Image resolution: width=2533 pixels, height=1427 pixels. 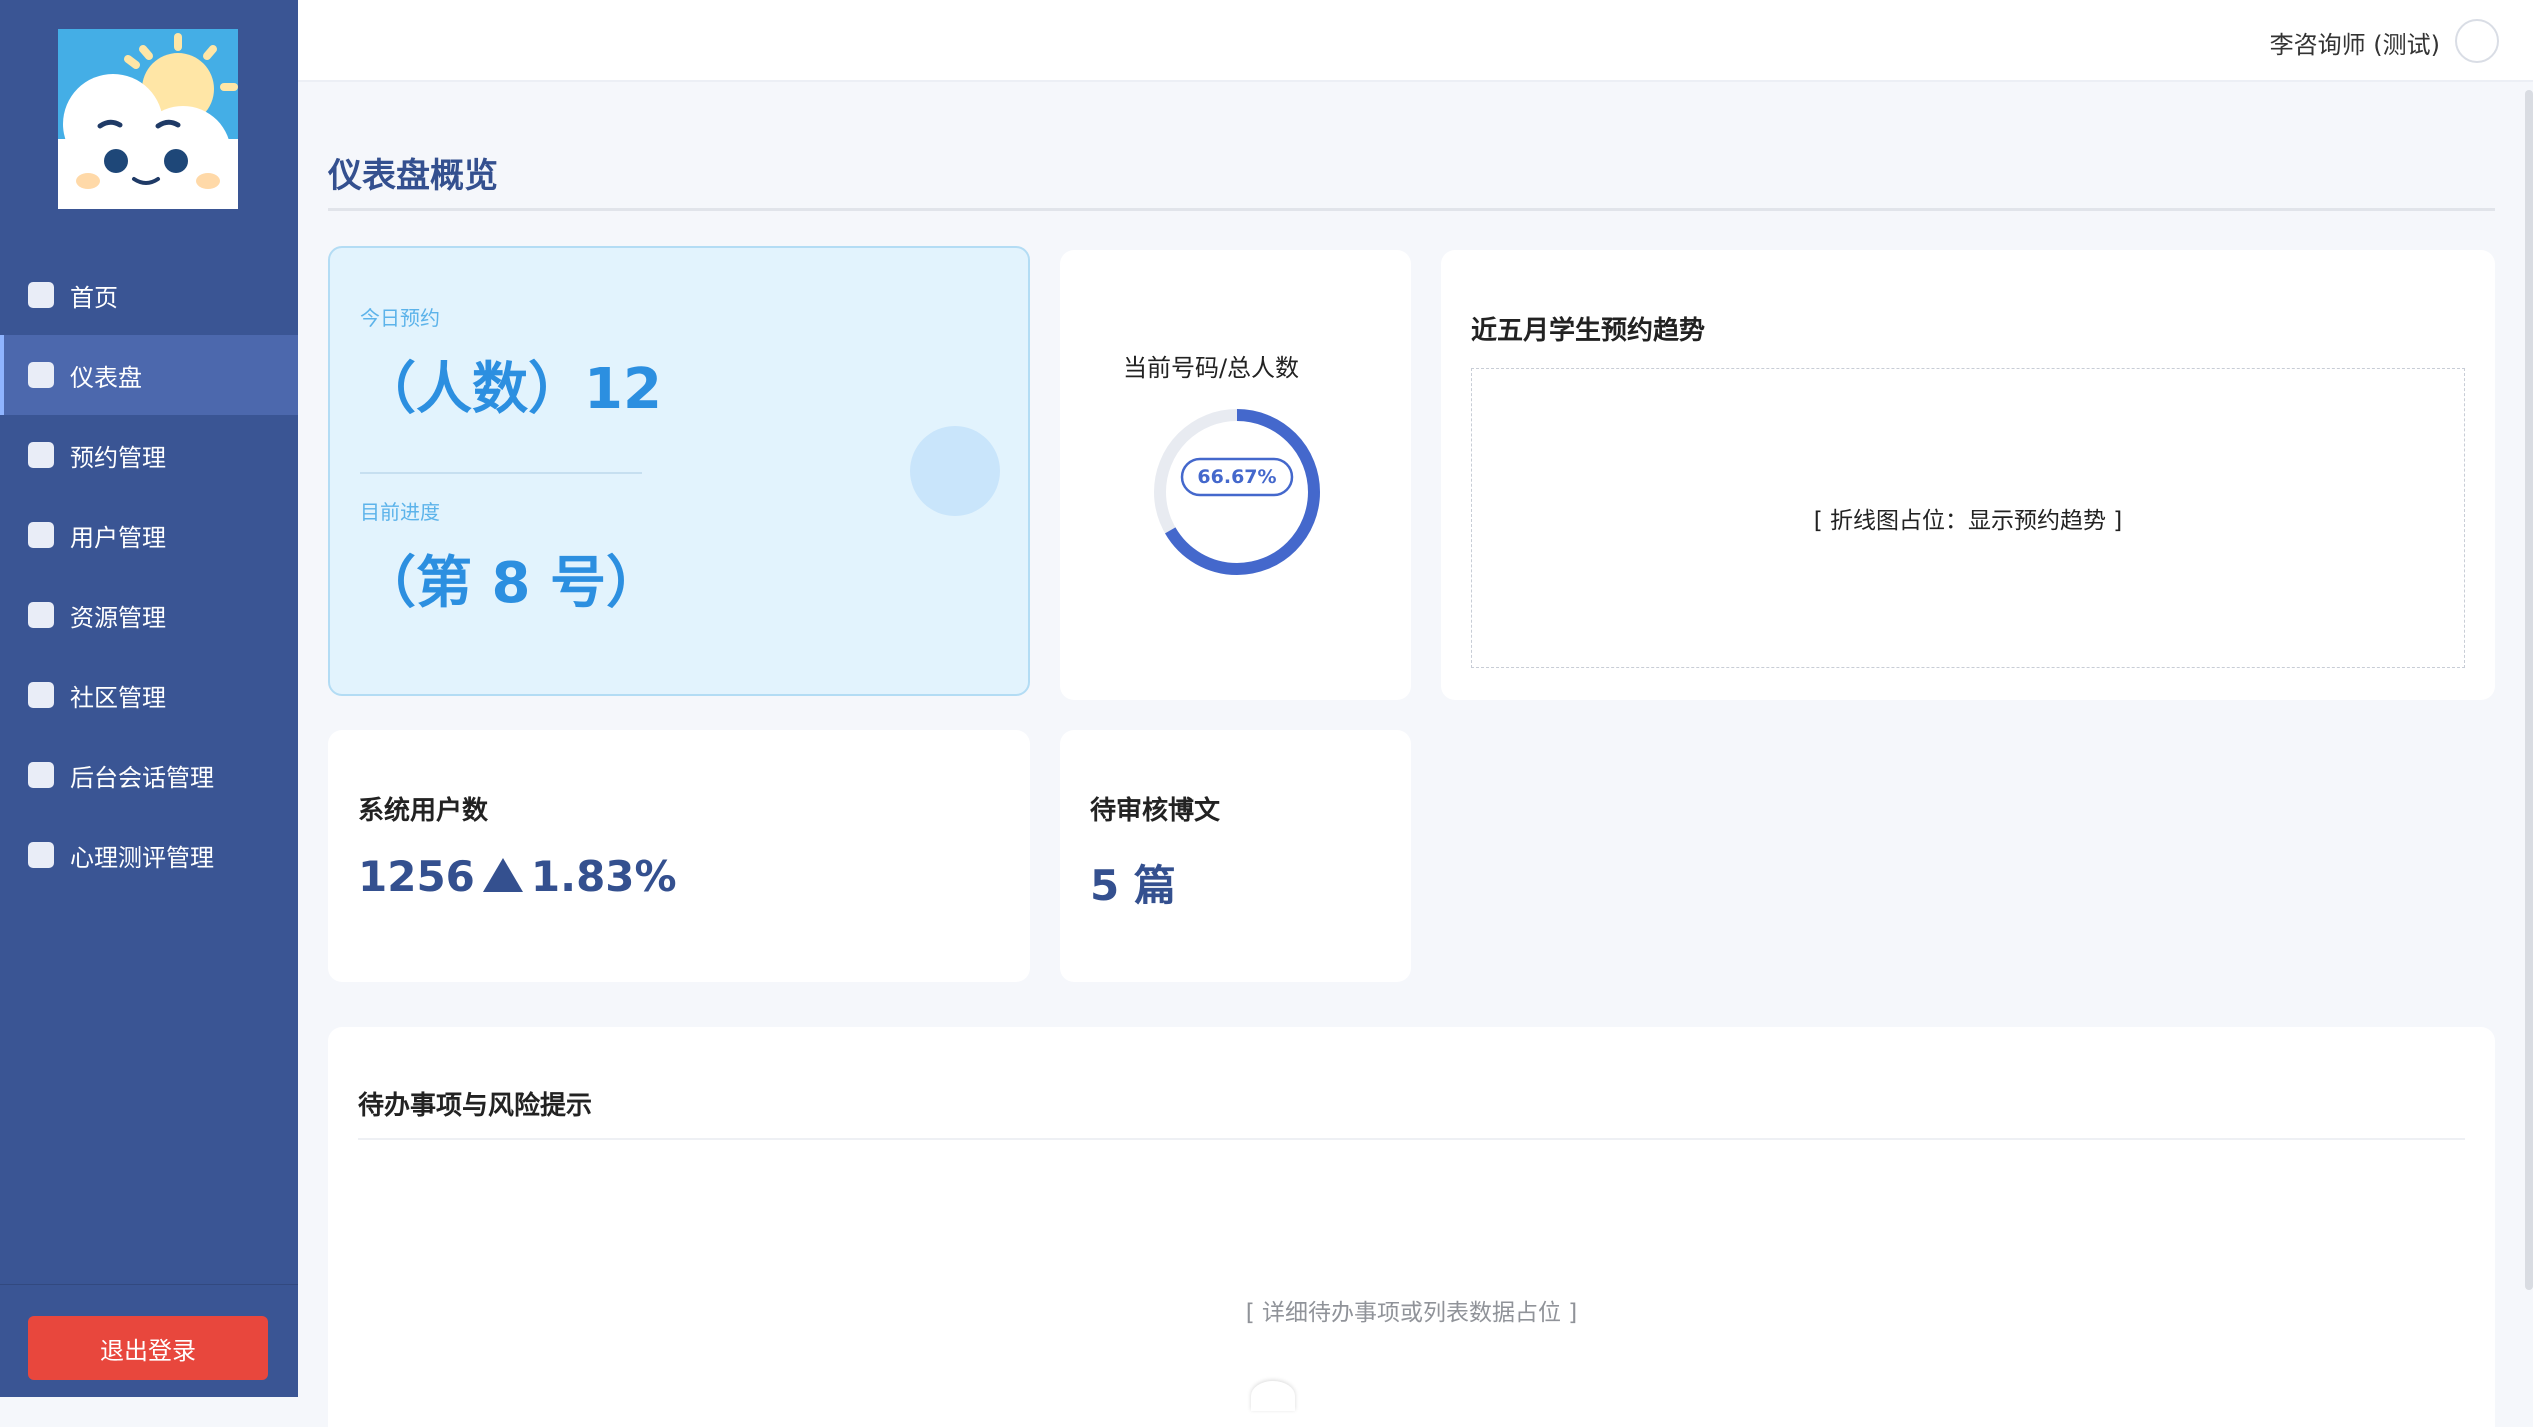 I want to click on chat-icon, so click(x=41, y=775).